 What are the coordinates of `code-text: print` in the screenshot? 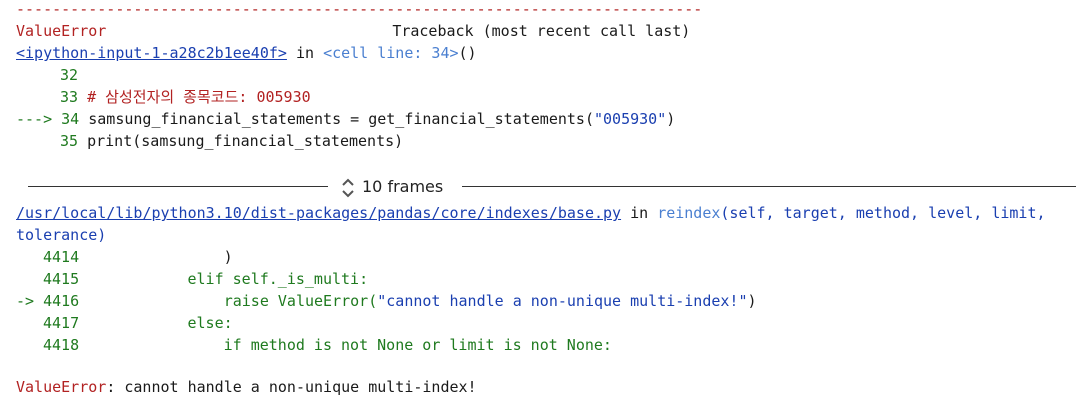 It's located at (110, 141).